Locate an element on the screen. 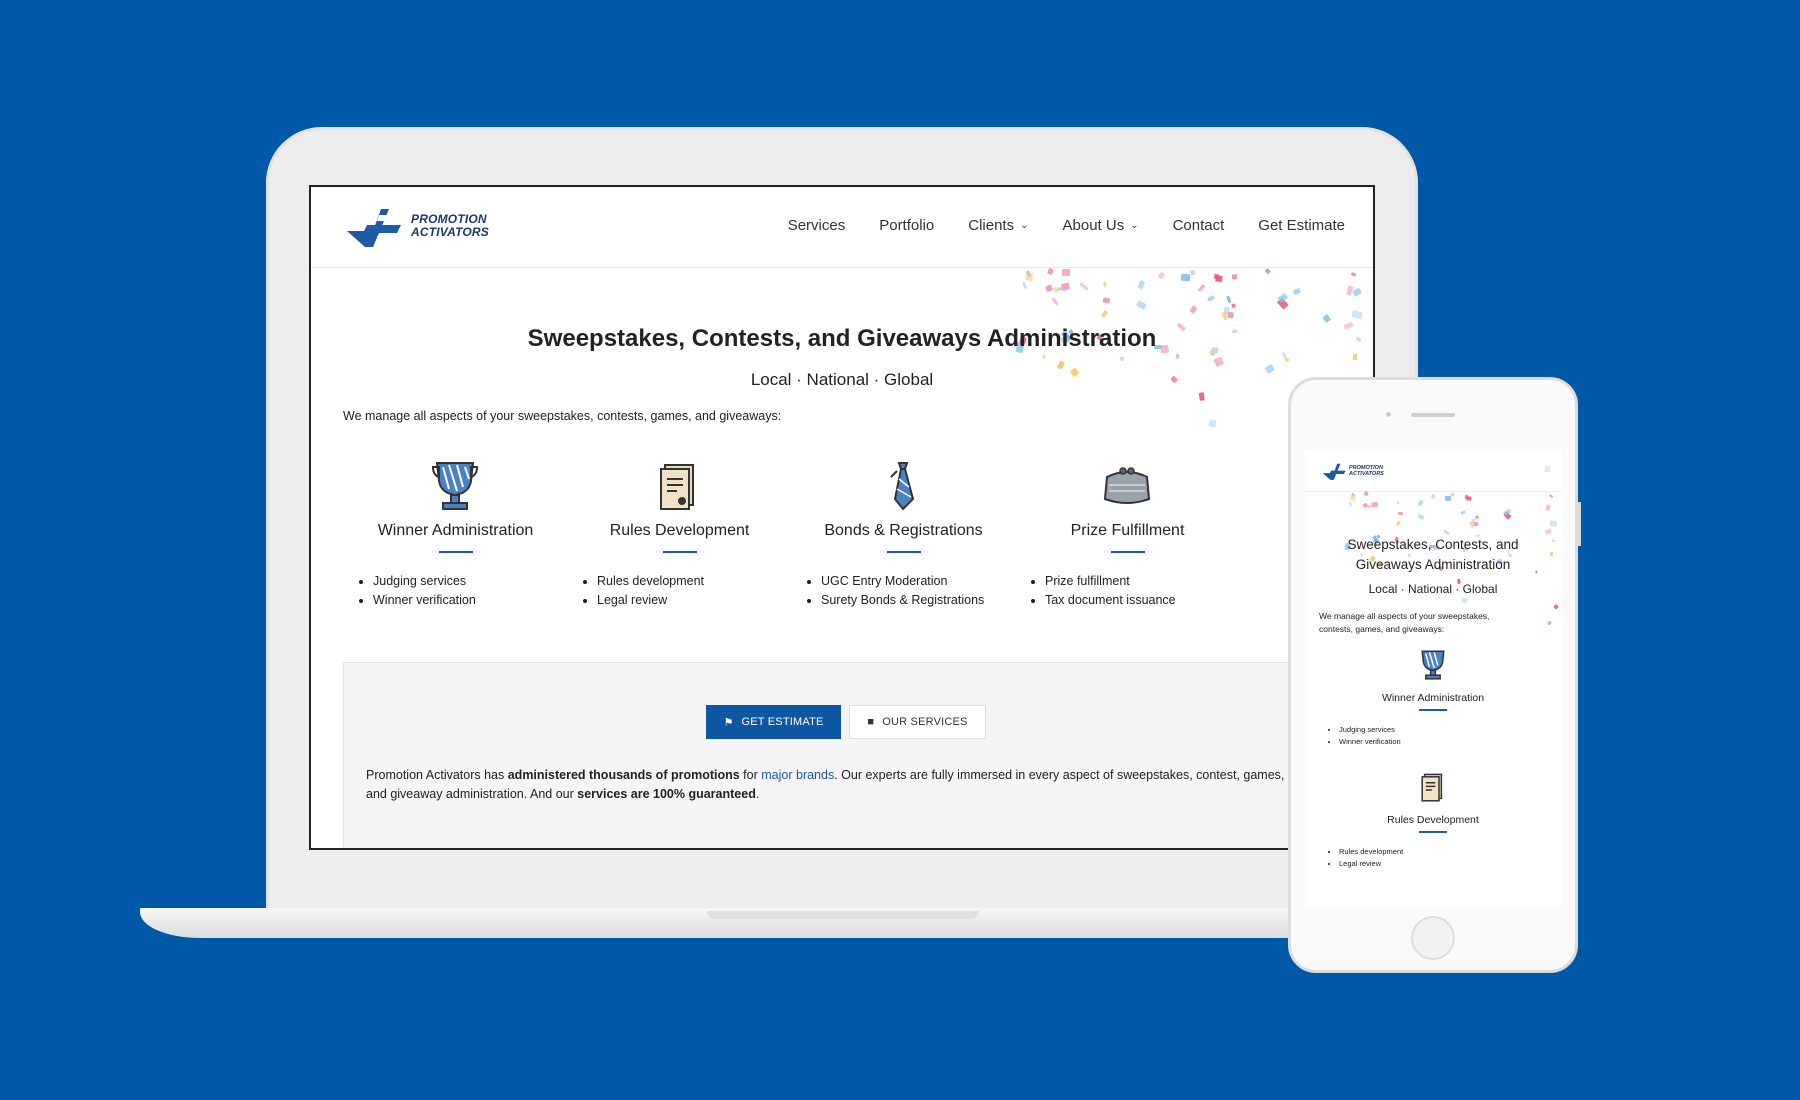 The image size is (1800, 1100). logo-line2: ACTIVATORS is located at coordinates (1366, 474).